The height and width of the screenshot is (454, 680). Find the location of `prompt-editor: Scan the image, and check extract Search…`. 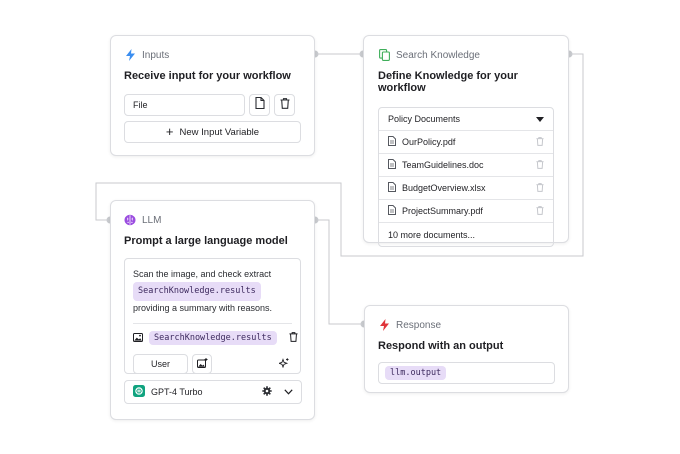

prompt-editor: Scan the image, and check extract Search… is located at coordinates (212, 316).